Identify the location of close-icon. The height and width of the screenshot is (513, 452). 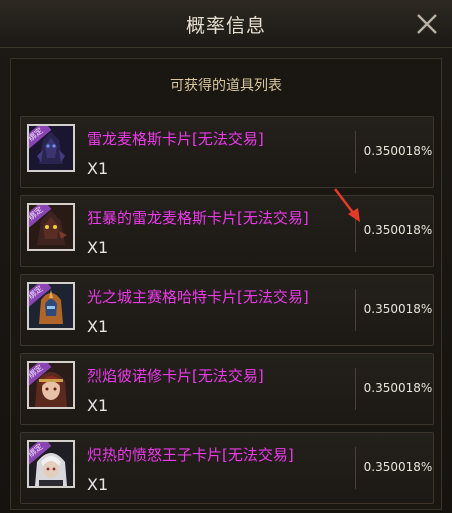
(427, 24).